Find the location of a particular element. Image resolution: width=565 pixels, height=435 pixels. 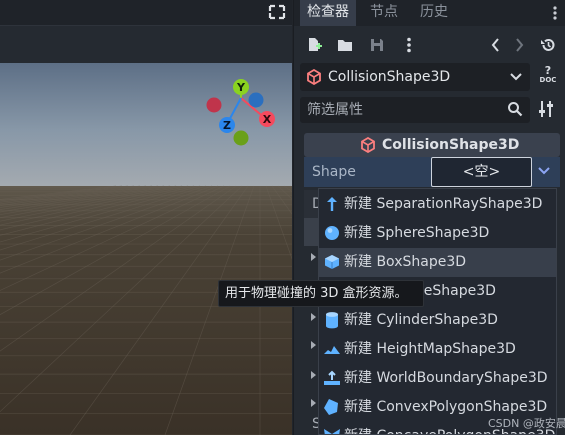

filter-properties-field: 筛选属性 is located at coordinates (415, 110).